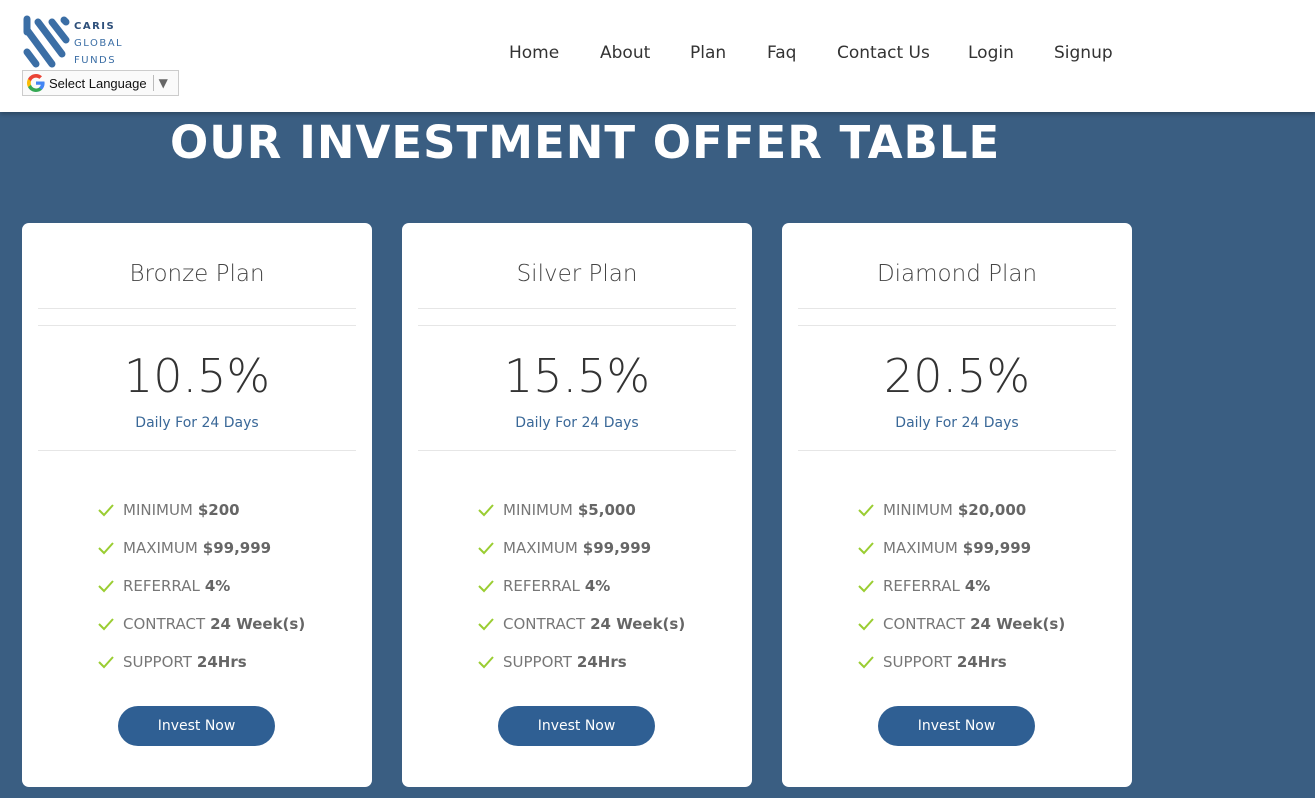 This screenshot has width=1315, height=798. Describe the element at coordinates (577, 376) in the screenshot. I see `plan-rate: 15.5%` at that location.